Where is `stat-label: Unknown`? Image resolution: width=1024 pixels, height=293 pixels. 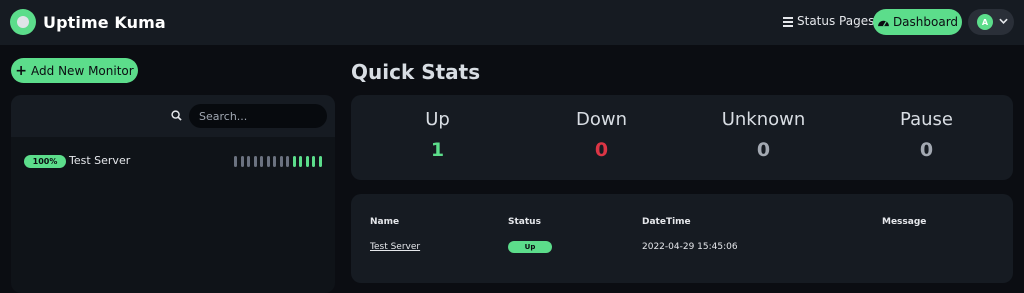
stat-label: Unknown is located at coordinates (763, 119).